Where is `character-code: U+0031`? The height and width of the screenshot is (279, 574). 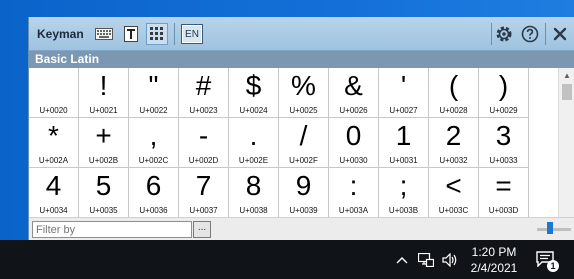
character-code: U+0031 is located at coordinates (403, 160).